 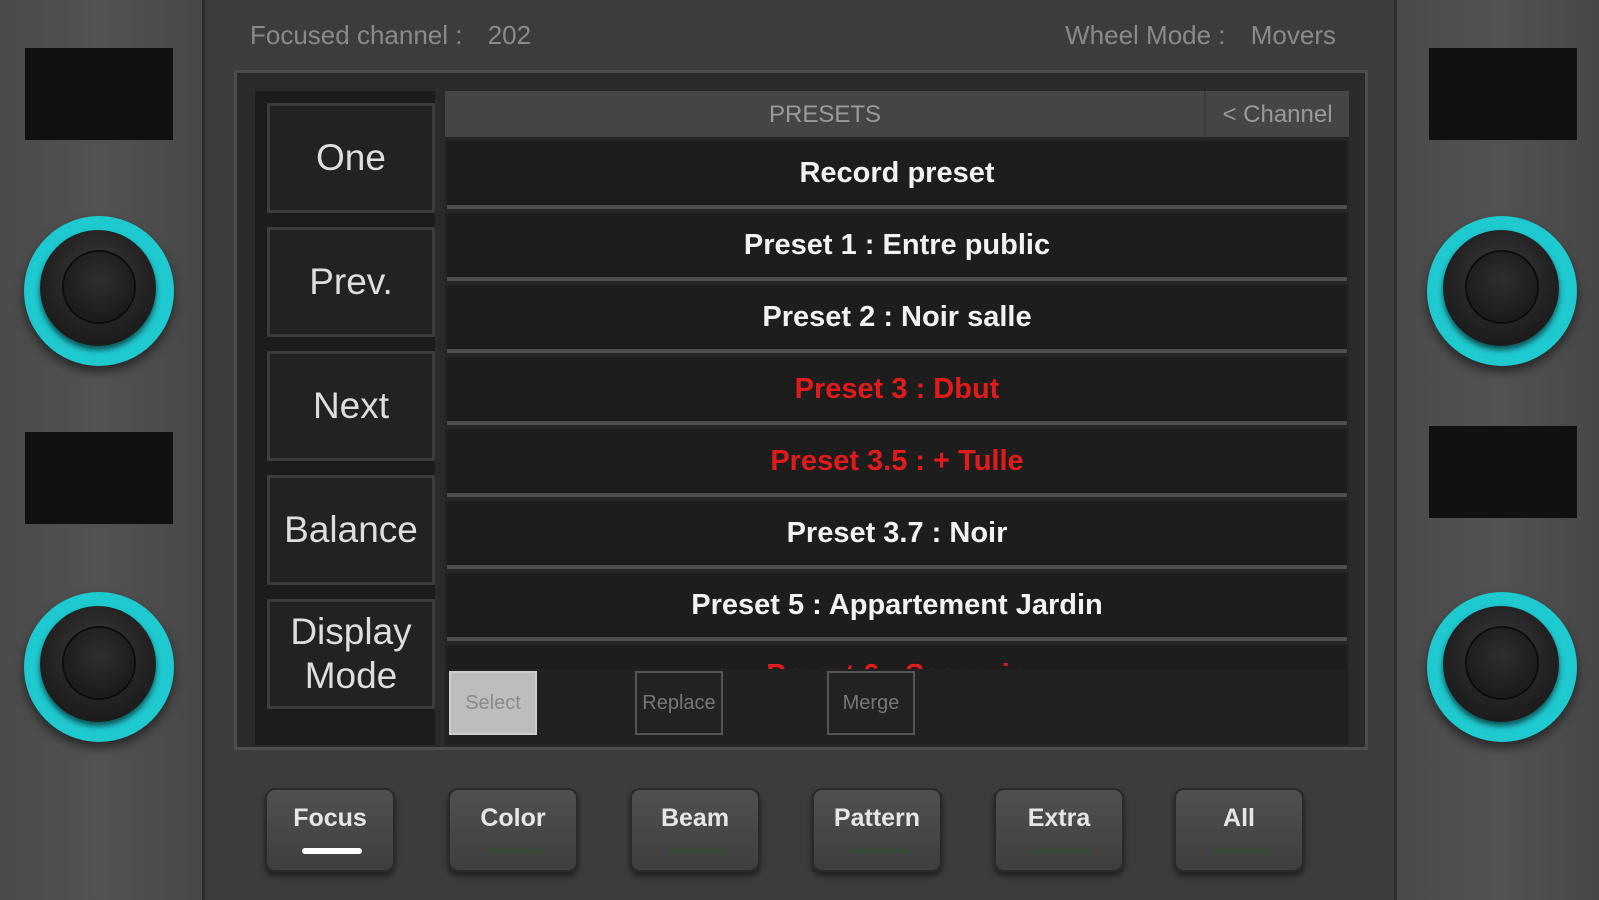 What do you see at coordinates (99, 667) in the screenshot?
I see `left-bottom-knob` at bounding box center [99, 667].